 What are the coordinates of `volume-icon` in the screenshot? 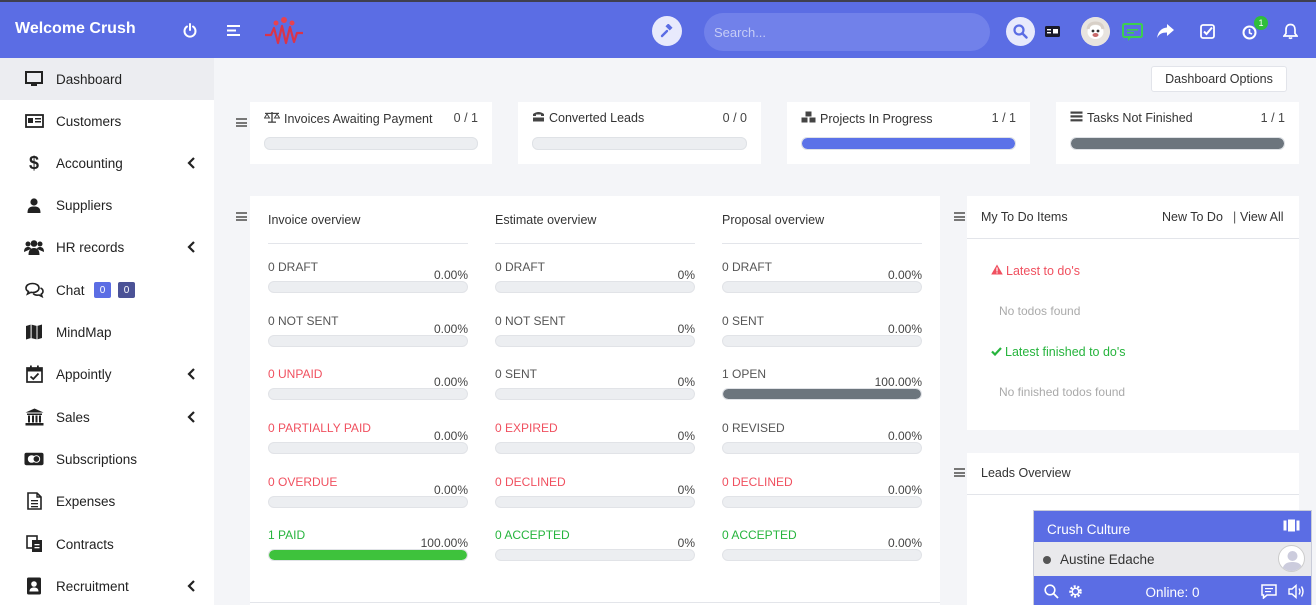 It's located at (1296, 592).